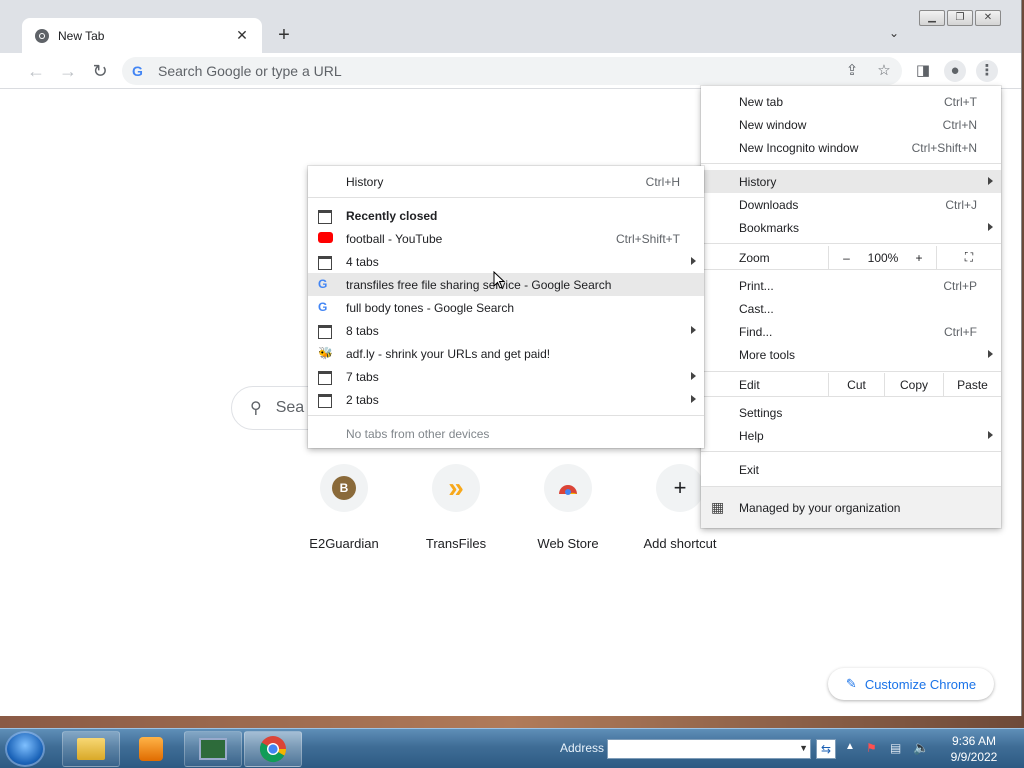  What do you see at coordinates (284, 36) in the screenshot?
I see `new-tab-button: +` at bounding box center [284, 36].